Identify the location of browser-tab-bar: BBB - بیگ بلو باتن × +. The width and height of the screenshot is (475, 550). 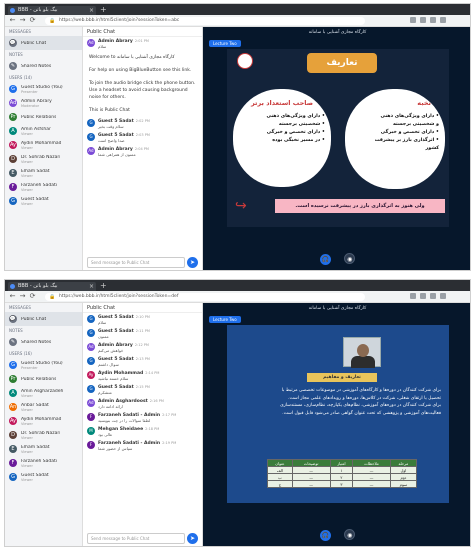
(237, 9).